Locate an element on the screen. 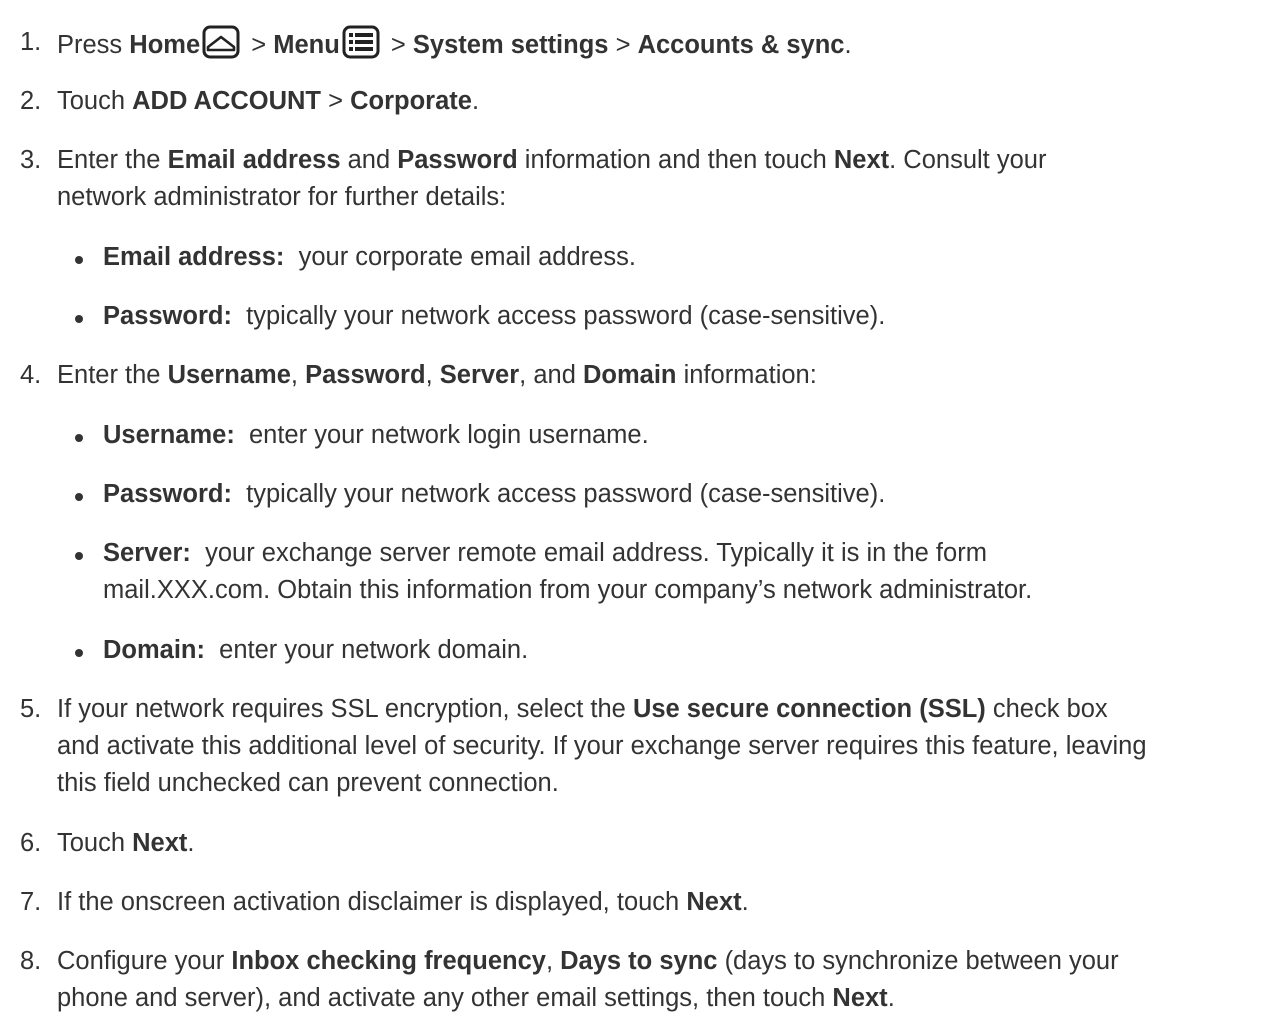 The image size is (1261, 1016). step-text: . Consult your is located at coordinates (968, 160).